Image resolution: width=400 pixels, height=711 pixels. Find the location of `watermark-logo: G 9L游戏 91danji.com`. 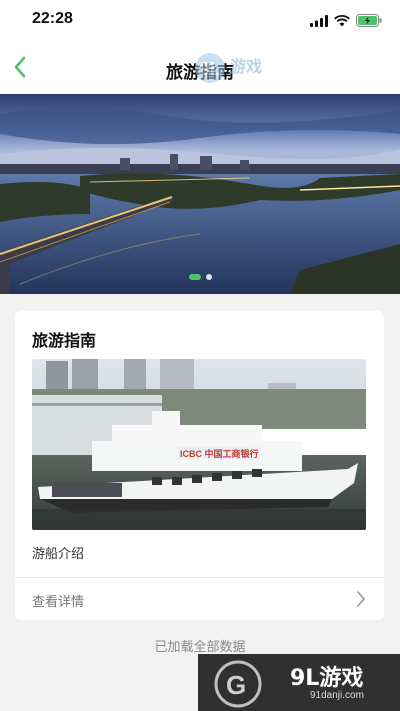

watermark-logo: G 9L游戏 91danji.com is located at coordinates (299, 682).